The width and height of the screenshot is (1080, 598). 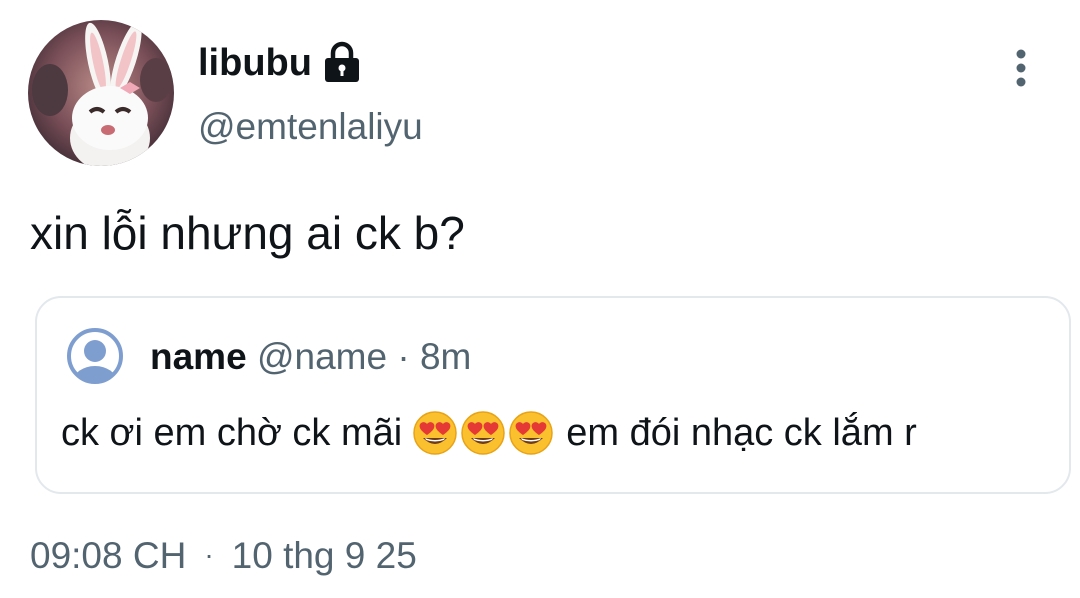 I want to click on tweet-text: xin lỗi nhưng ai ck b?, so click(x=247, y=233).